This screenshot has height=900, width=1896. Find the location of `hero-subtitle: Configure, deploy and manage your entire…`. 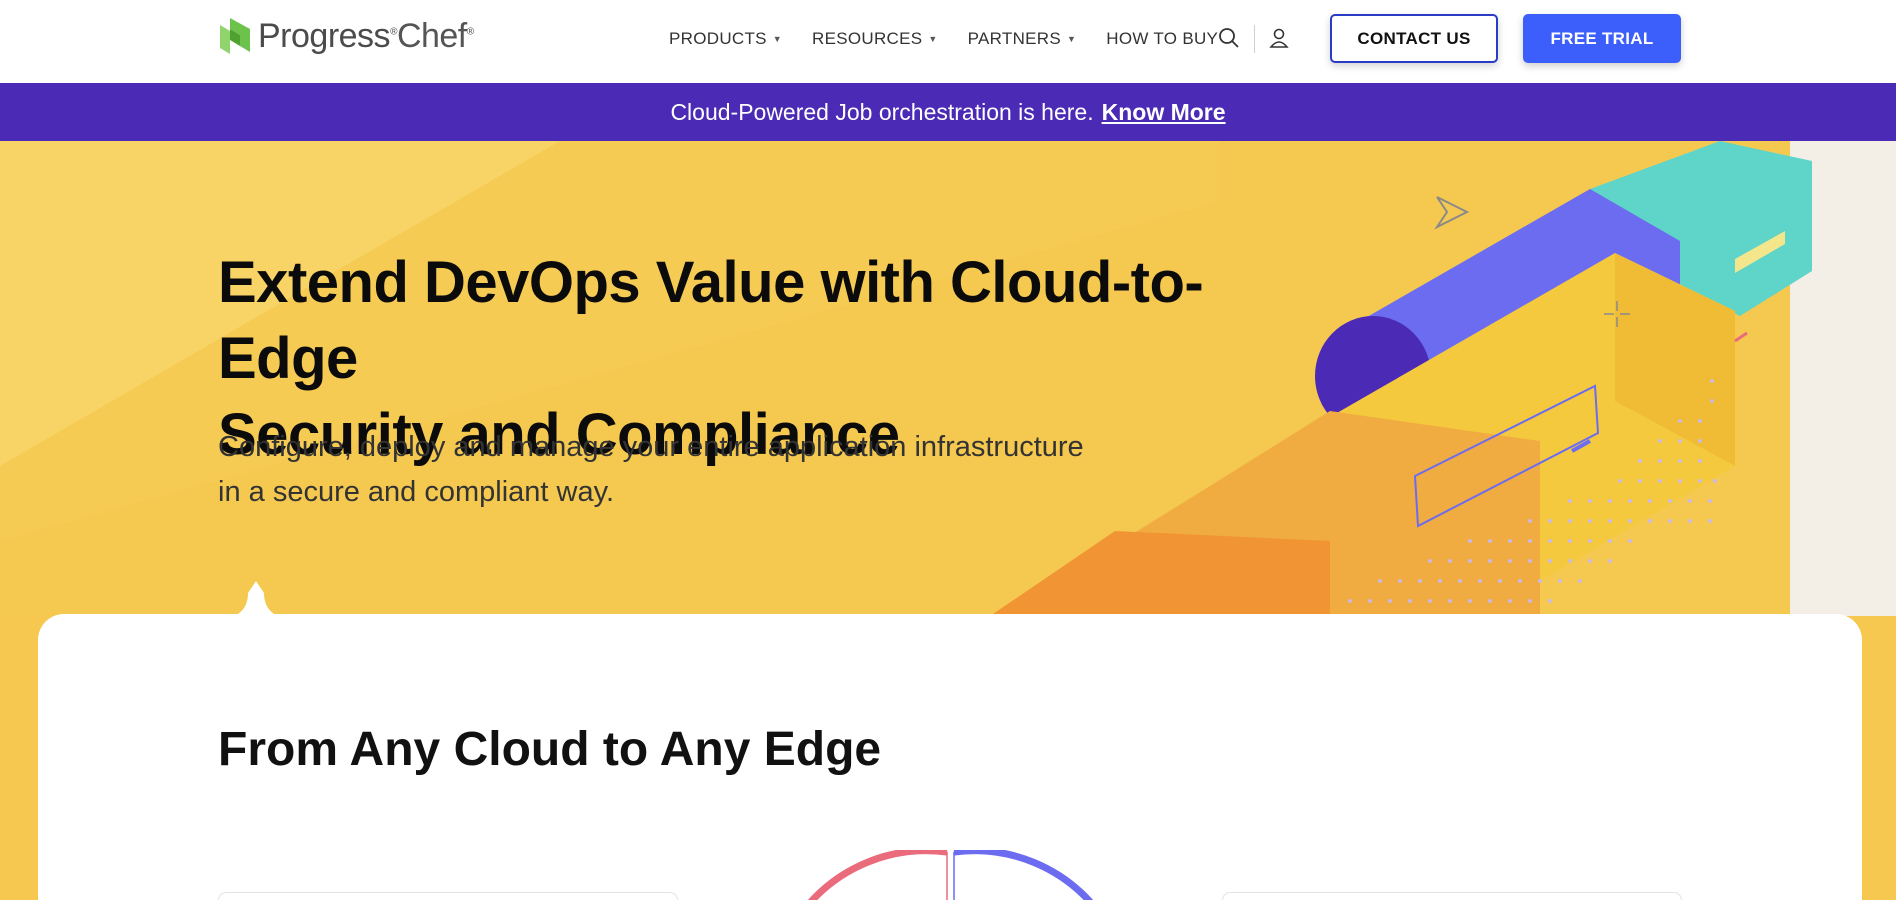

hero-subtitle: Configure, deploy and manage your entire… is located at coordinates (693, 470).